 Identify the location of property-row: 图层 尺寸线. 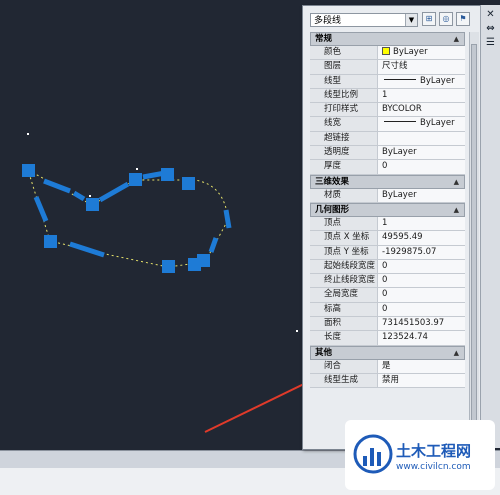
(387, 67).